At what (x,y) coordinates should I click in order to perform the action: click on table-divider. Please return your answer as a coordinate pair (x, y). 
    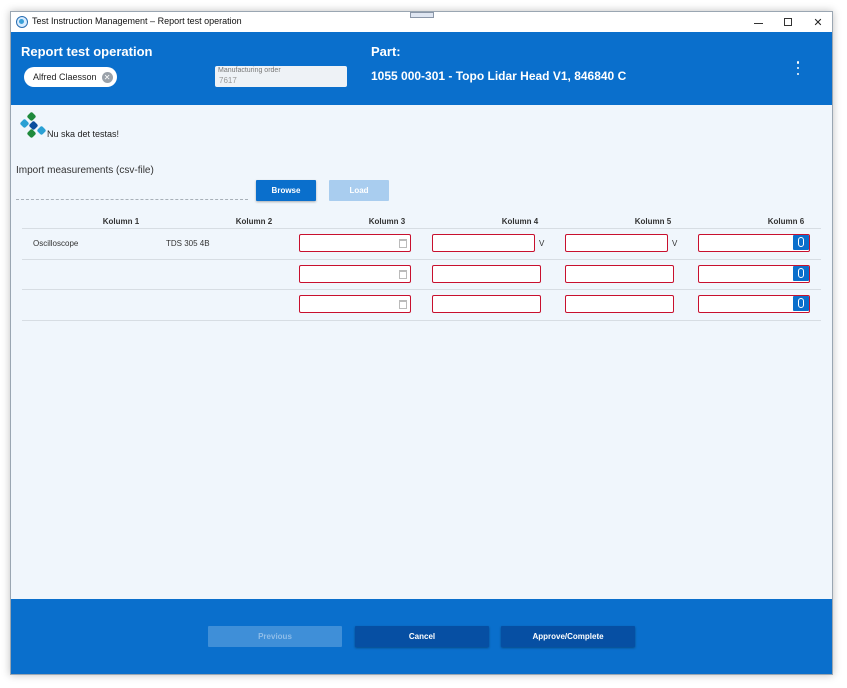
    Looking at the image, I should click on (421, 228).